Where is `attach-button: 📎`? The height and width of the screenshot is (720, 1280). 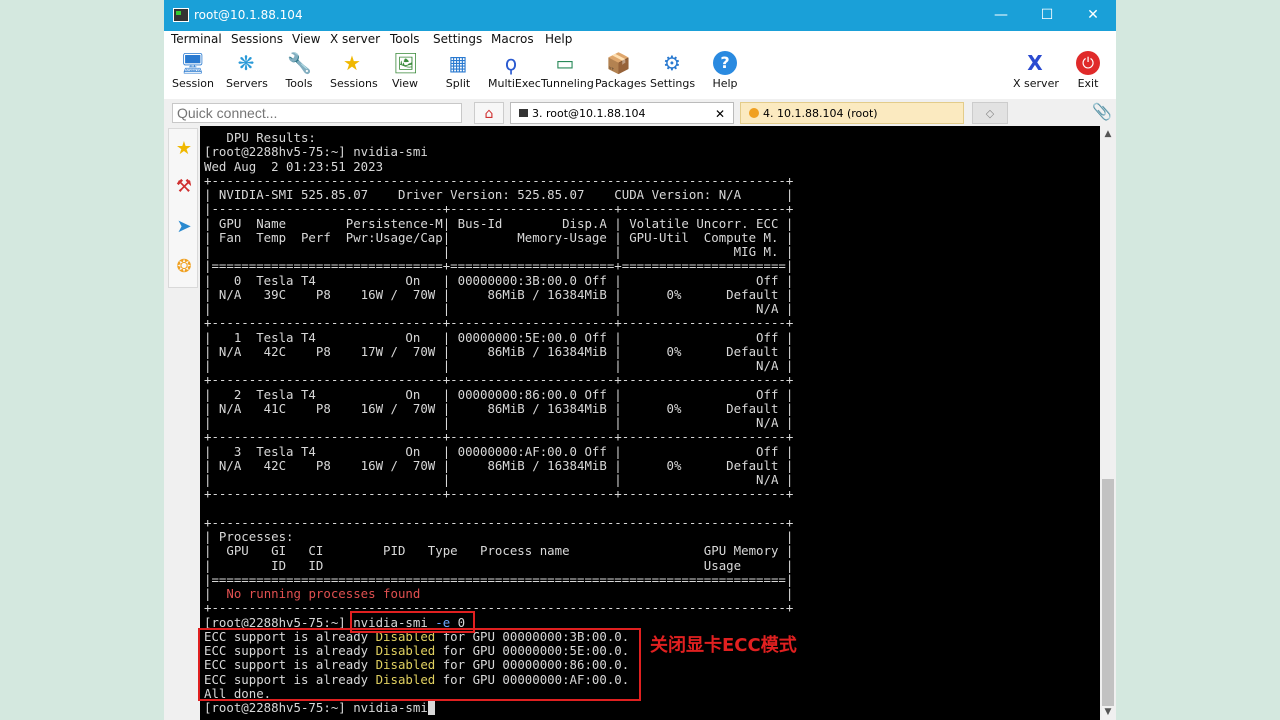
attach-button: 📎 is located at coordinates (1102, 112).